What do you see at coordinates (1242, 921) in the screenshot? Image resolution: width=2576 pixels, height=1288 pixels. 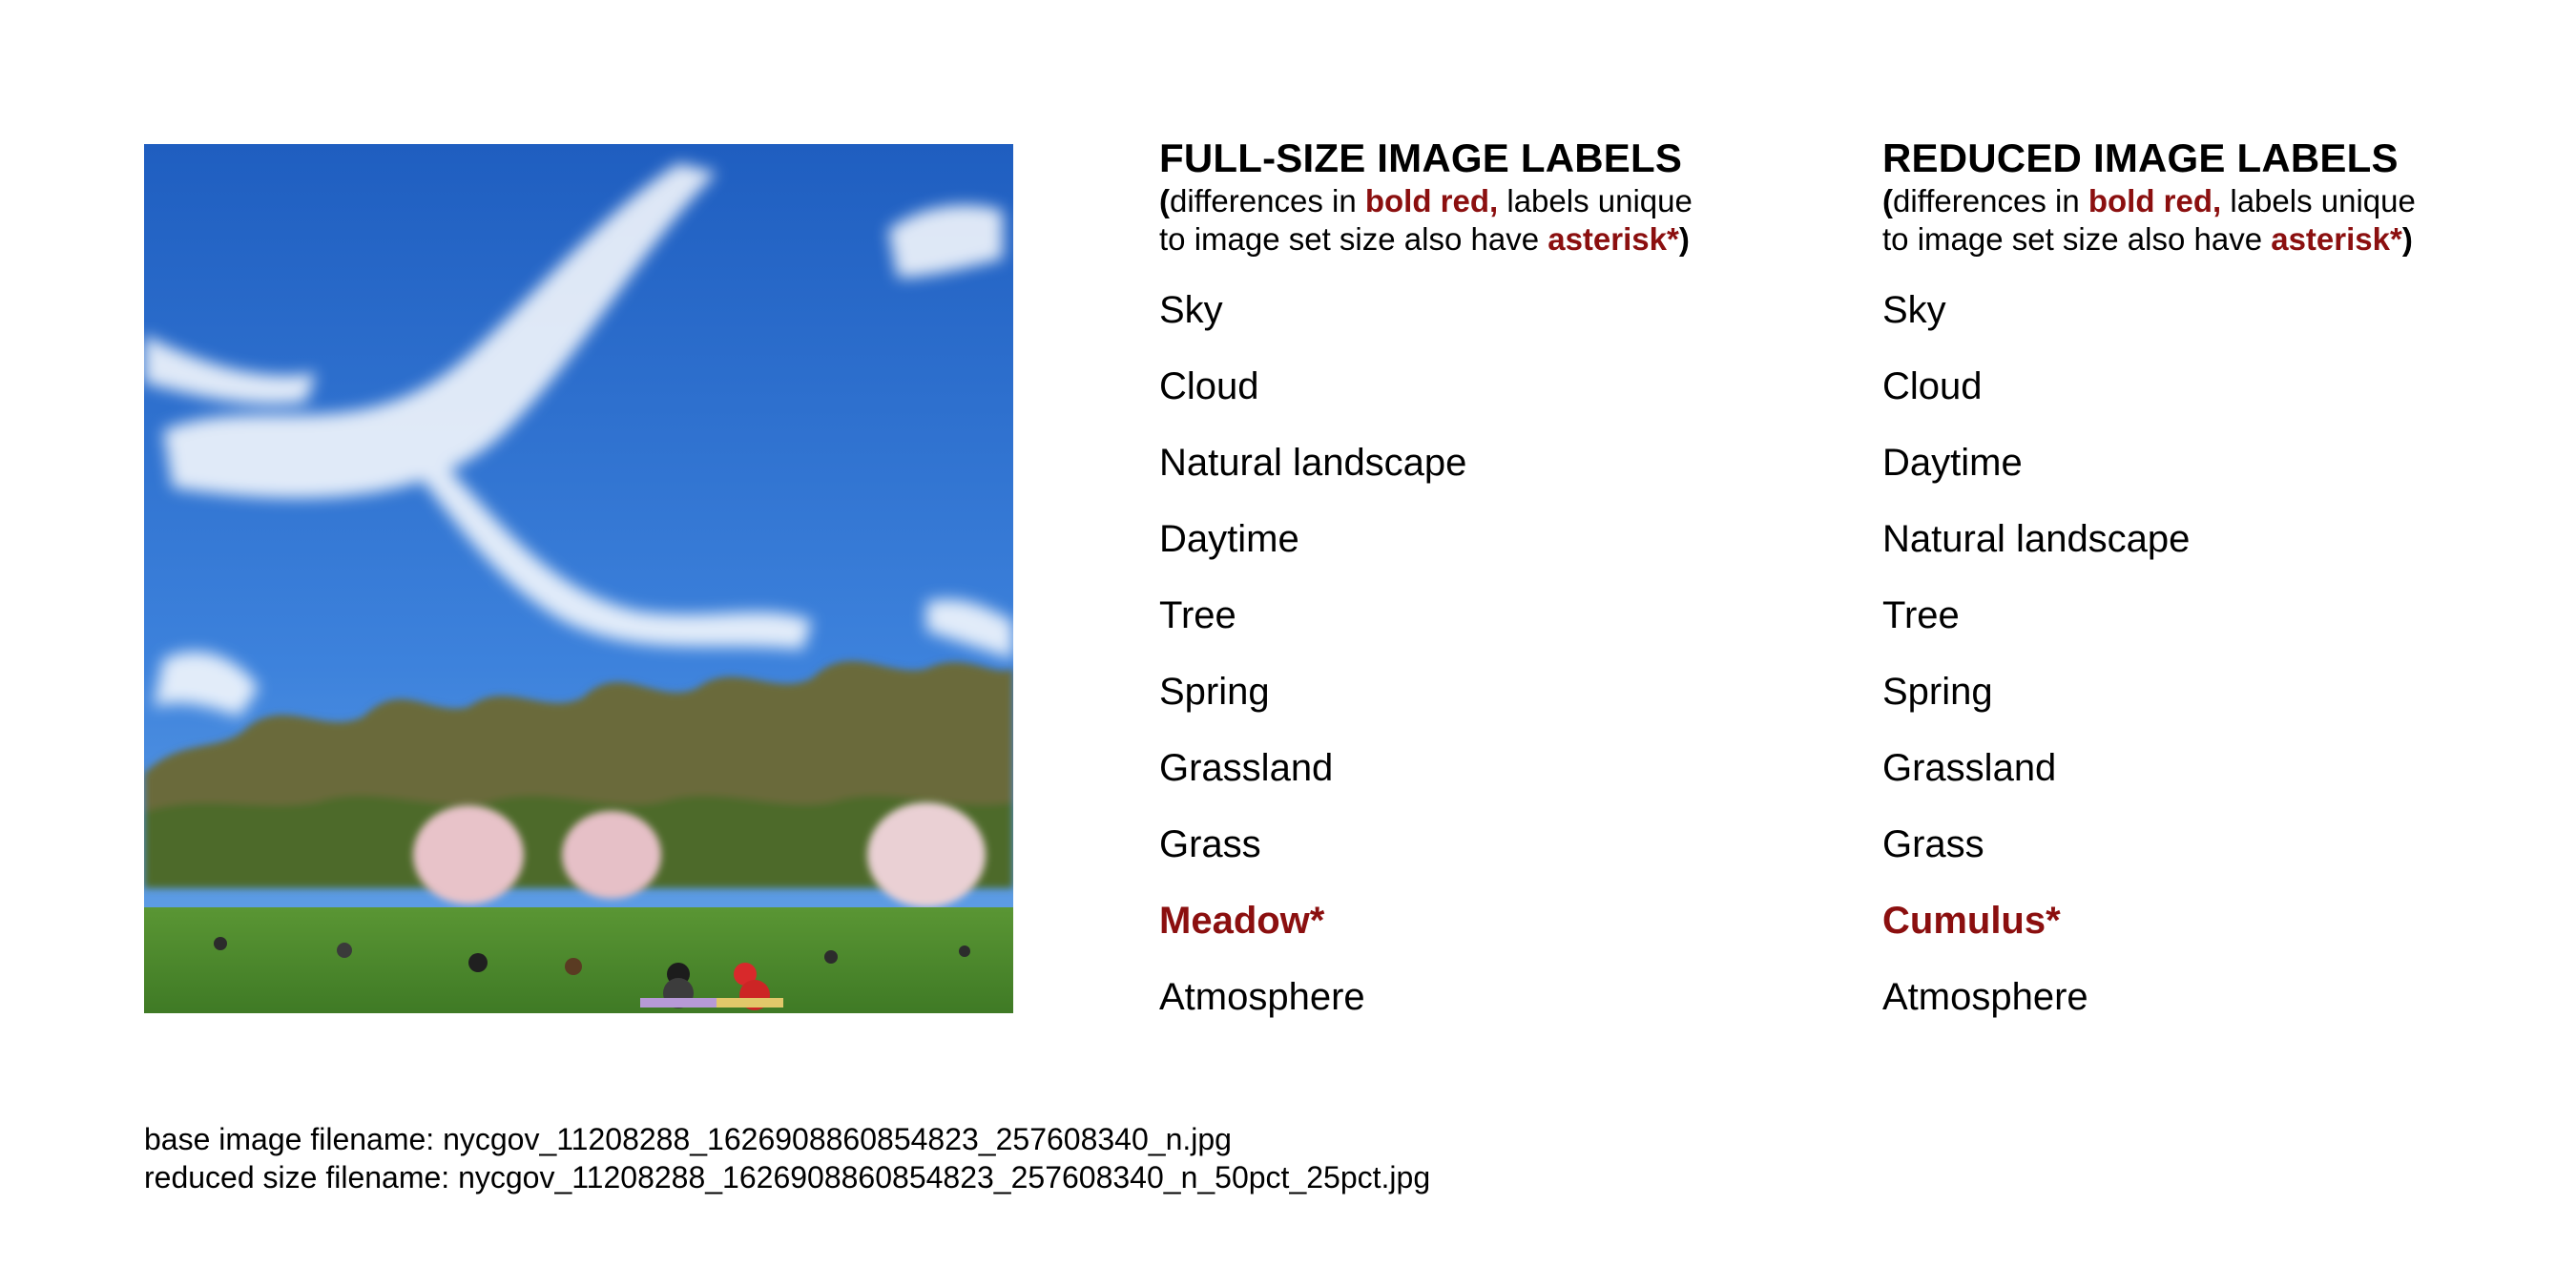 I see `label-item-unique: Meadow*` at bounding box center [1242, 921].